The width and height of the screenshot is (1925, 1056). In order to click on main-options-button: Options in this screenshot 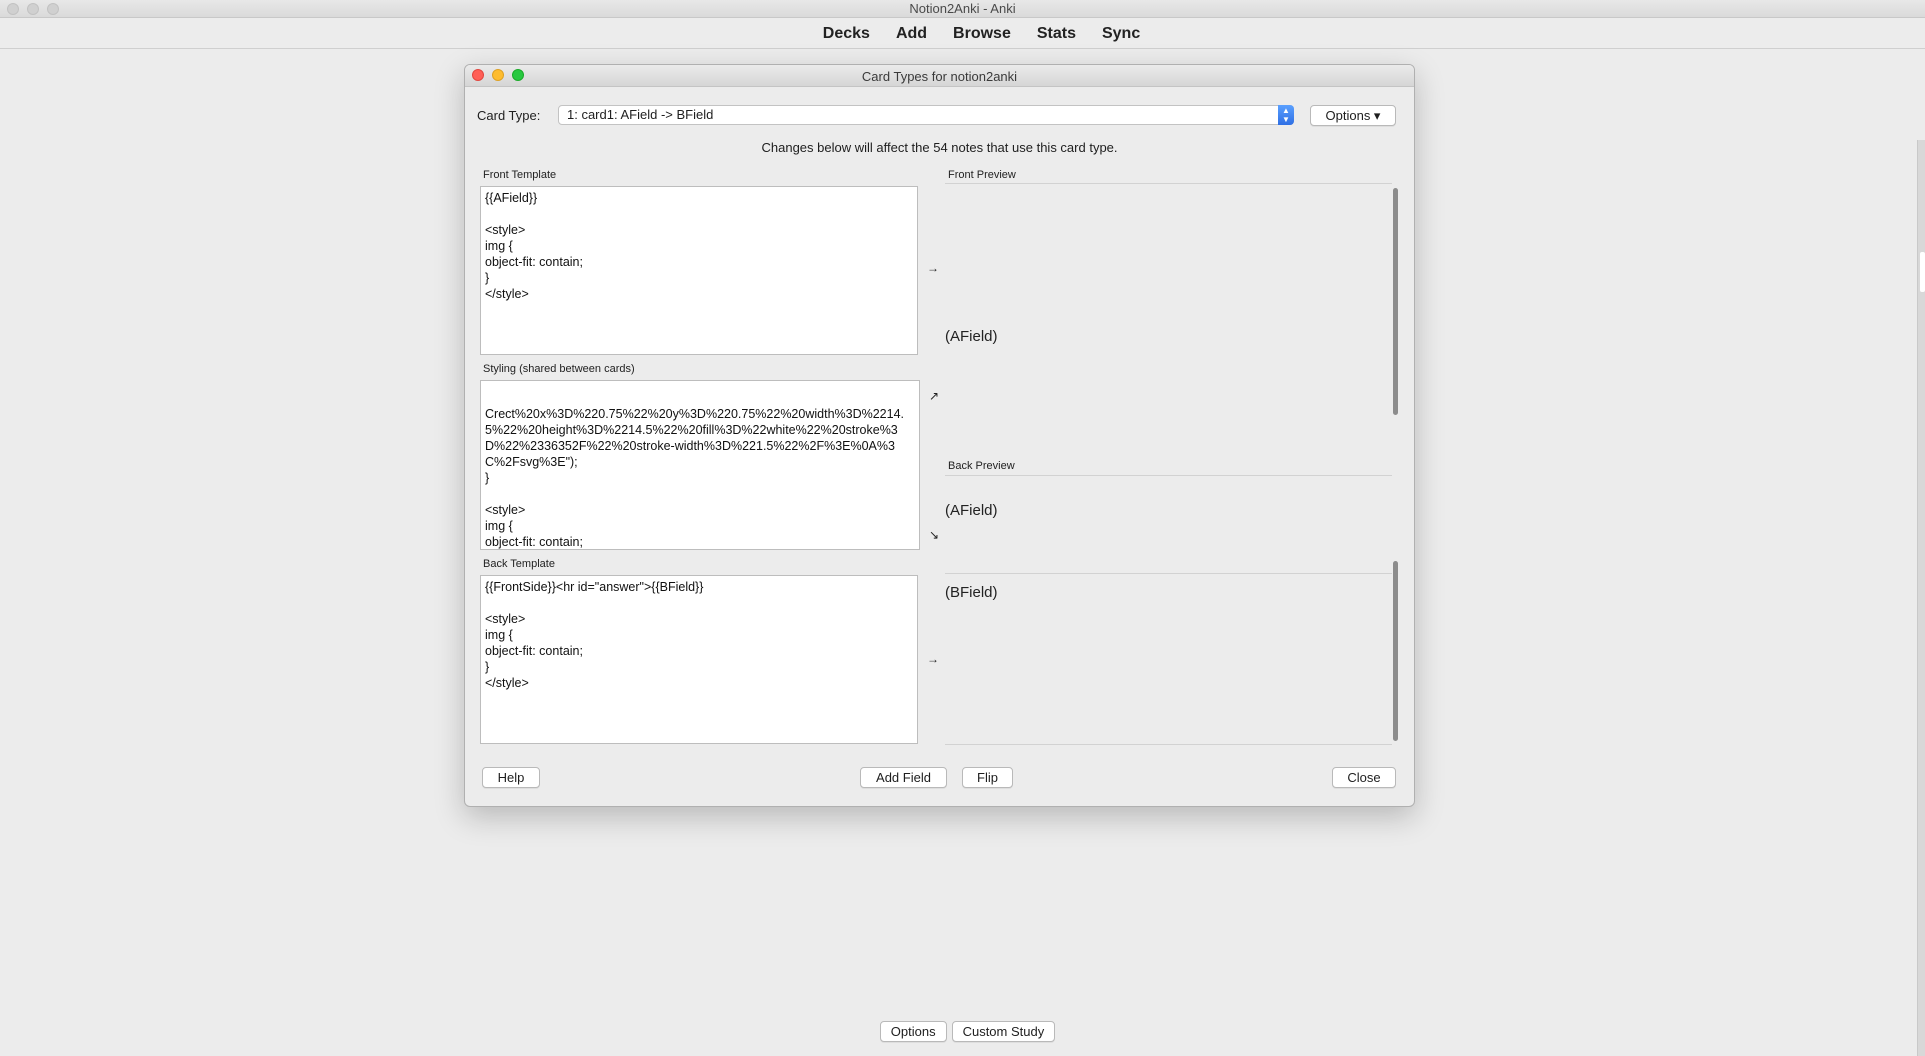, I will do `click(913, 1031)`.